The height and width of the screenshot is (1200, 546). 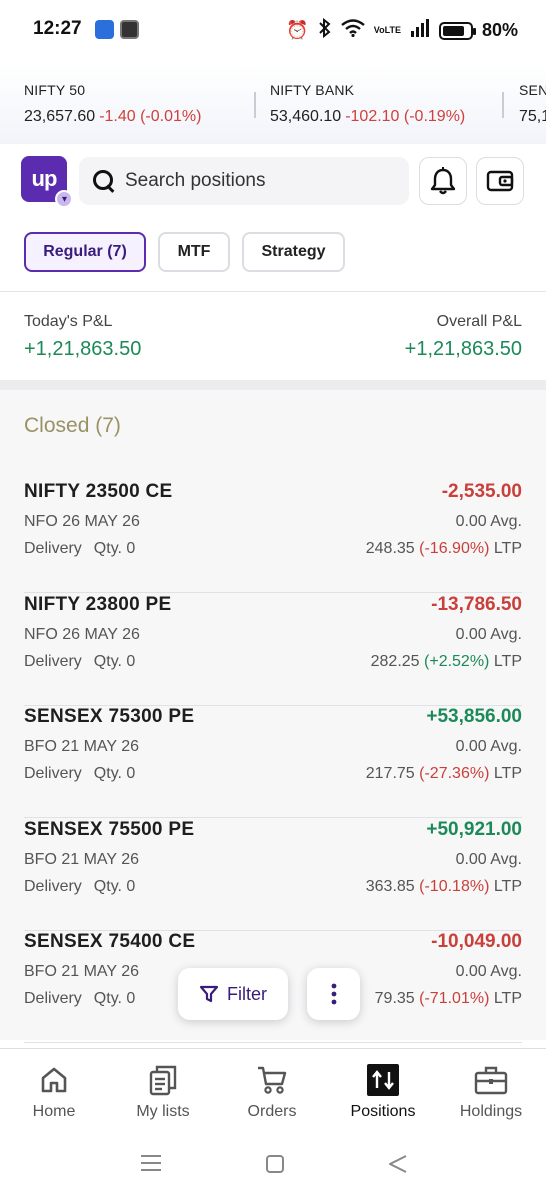 I want to click on back-button, so click(x=398, y=1166).